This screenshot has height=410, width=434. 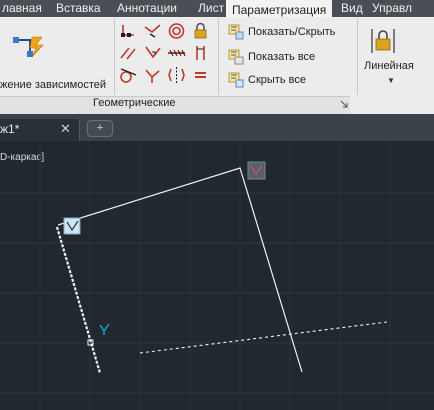 I want to click on dialog-launcher-icon, so click(x=344, y=104).